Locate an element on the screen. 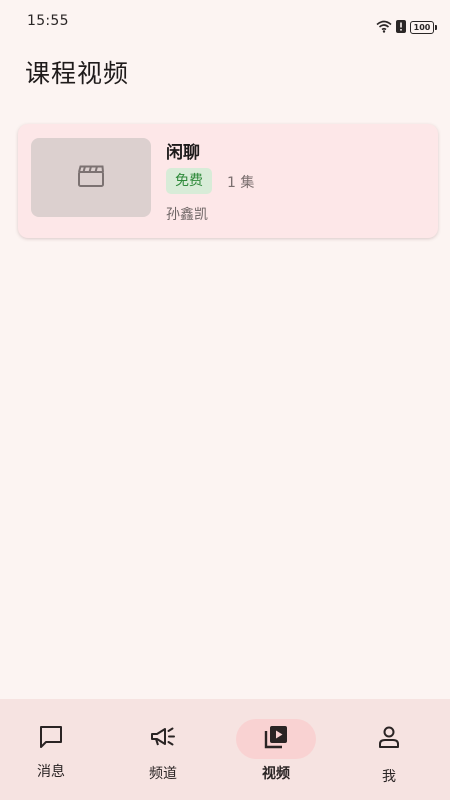 The height and width of the screenshot is (800, 450). nav-label-me: 我 is located at coordinates (389, 777).